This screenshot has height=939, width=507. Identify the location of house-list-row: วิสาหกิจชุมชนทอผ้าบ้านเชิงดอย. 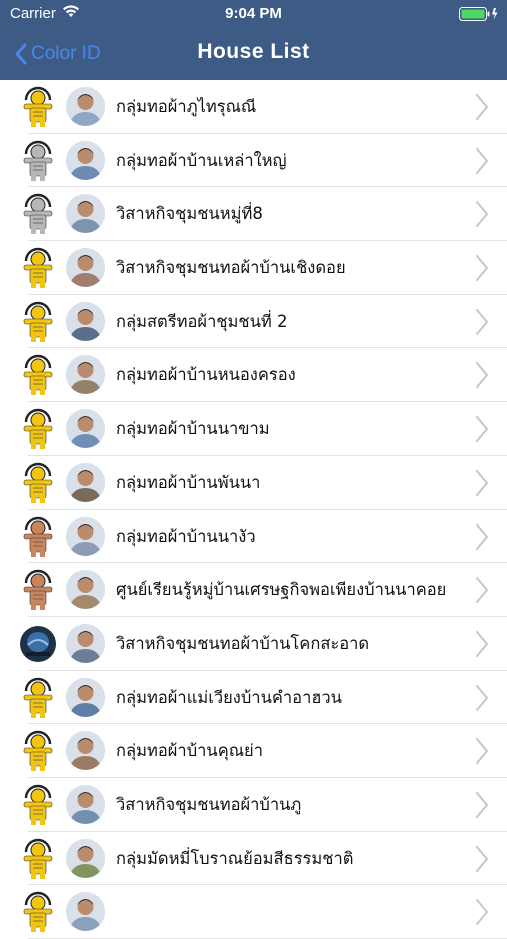
(265, 268).